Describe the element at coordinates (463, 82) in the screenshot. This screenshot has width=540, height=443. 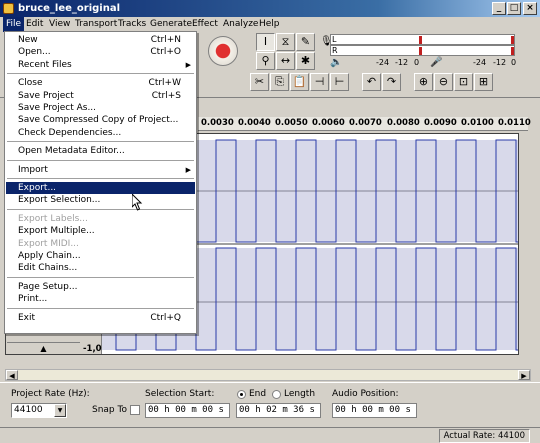
I see `fit-selection-icon: ⊡` at that location.